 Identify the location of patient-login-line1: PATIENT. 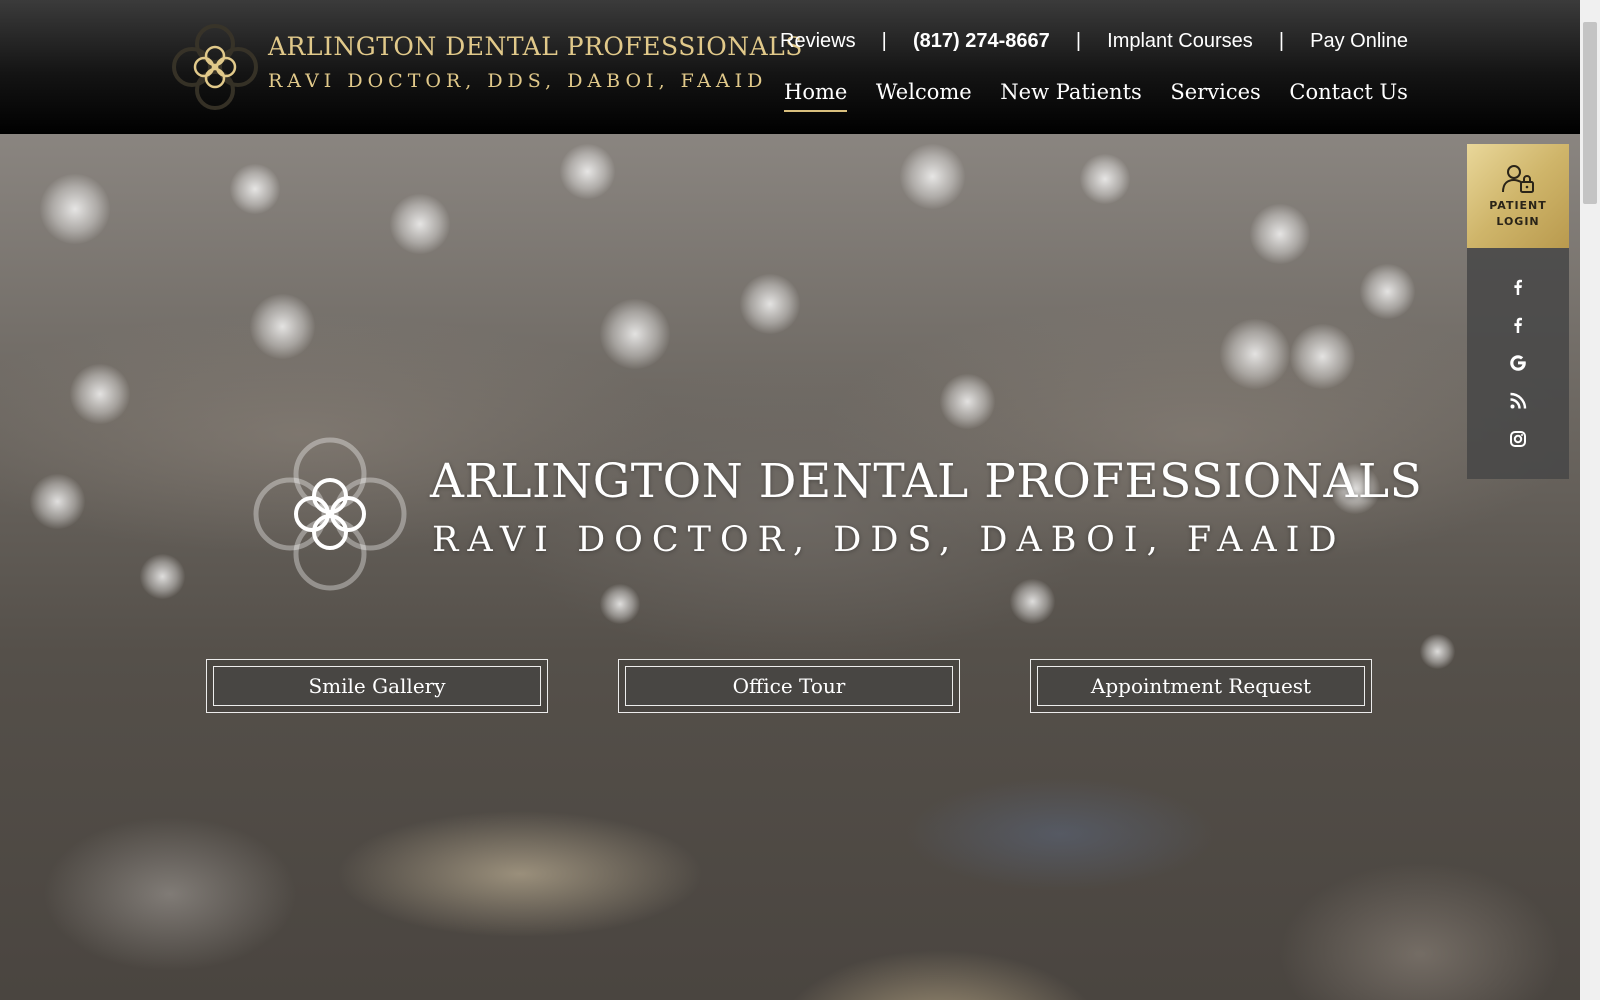
(1518, 205).